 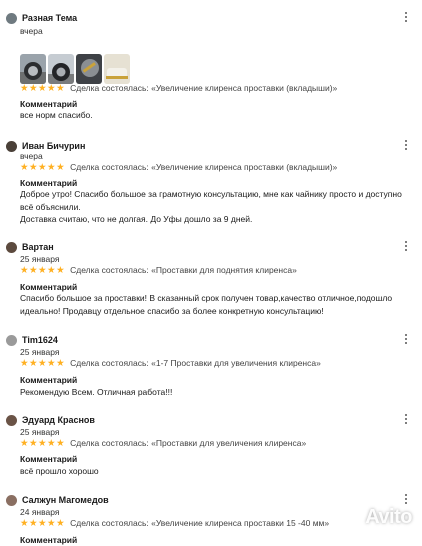 I want to click on car-photo-icon, so click(x=117, y=69).